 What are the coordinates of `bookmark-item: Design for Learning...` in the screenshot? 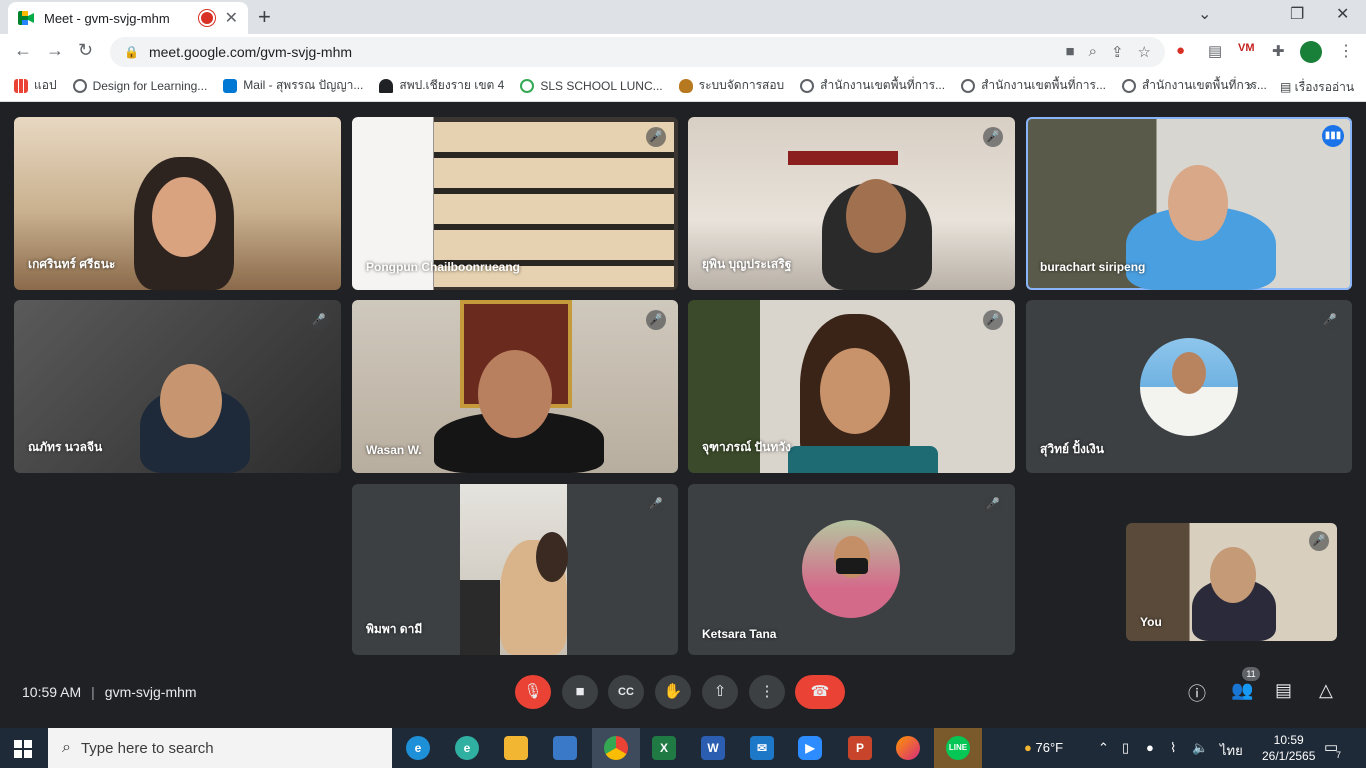 It's located at (139, 85).